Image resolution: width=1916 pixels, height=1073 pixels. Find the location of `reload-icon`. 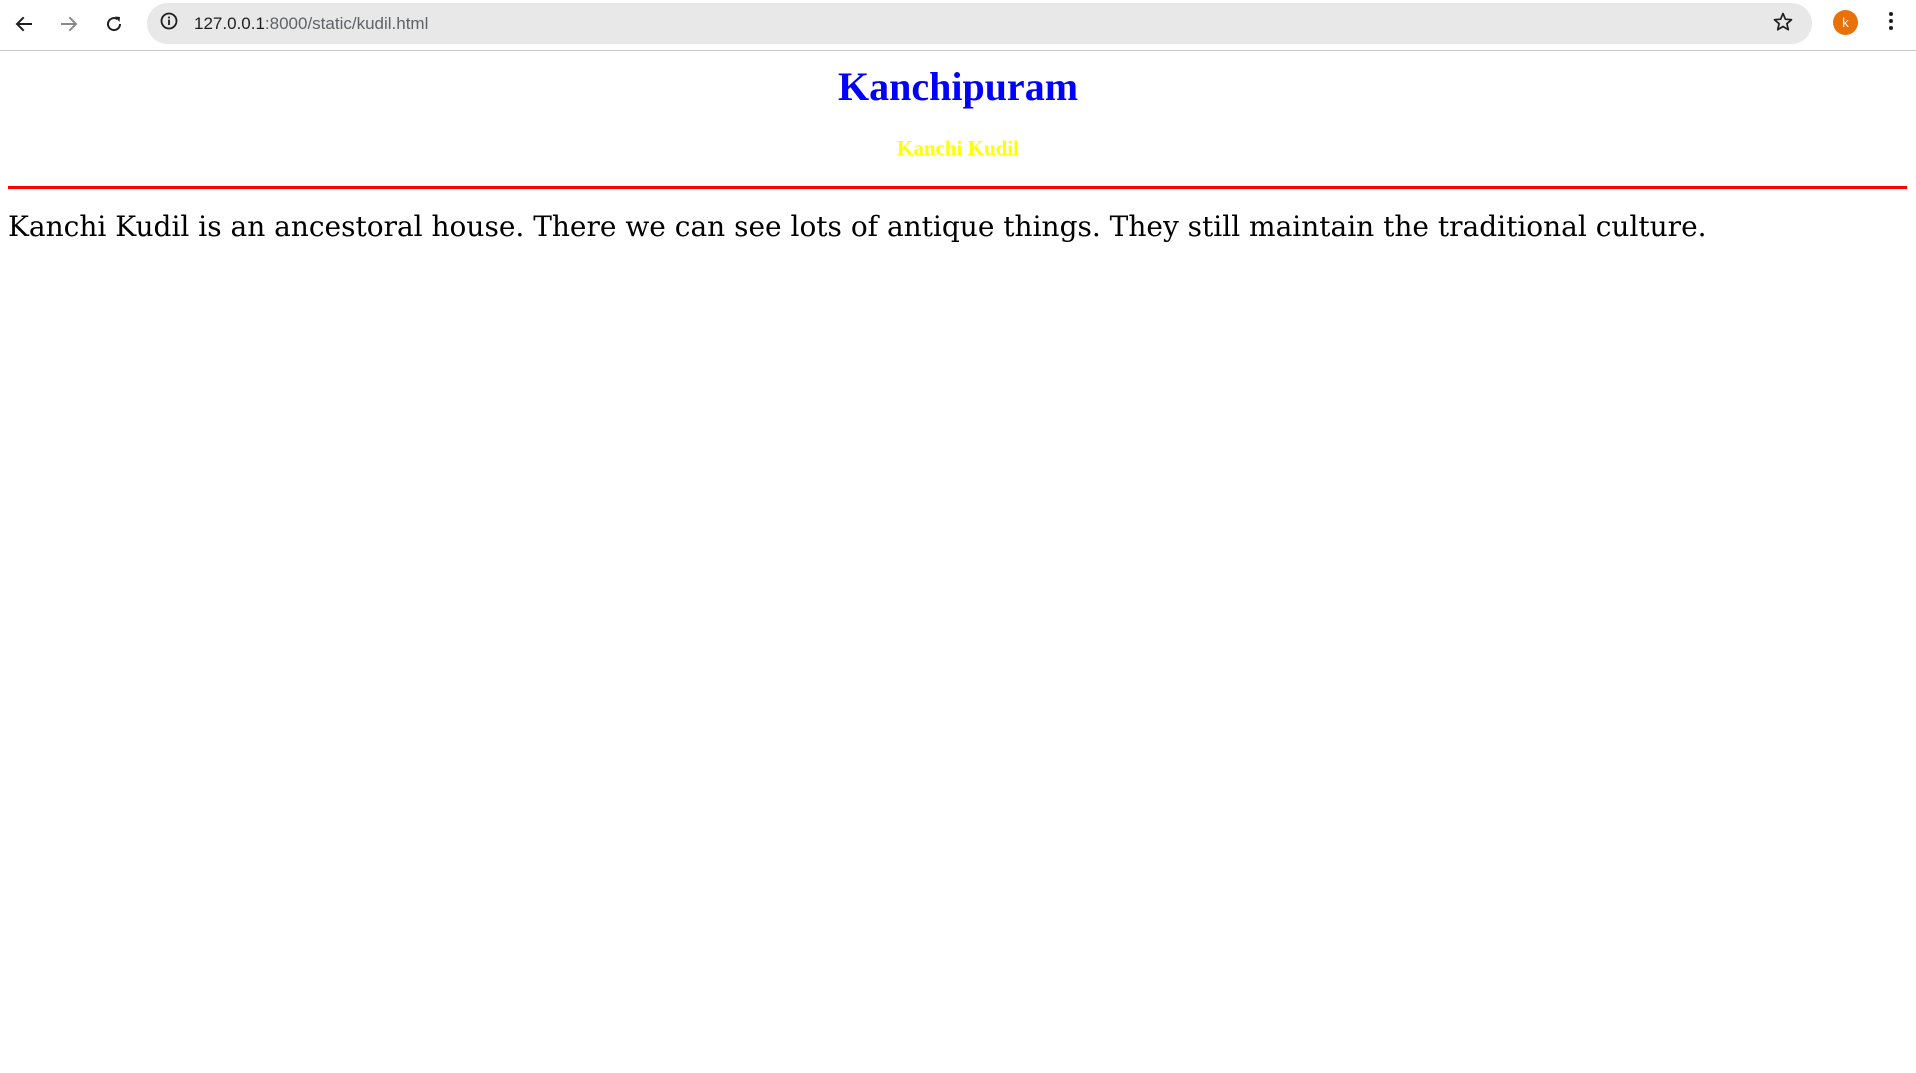

reload-icon is located at coordinates (114, 24).